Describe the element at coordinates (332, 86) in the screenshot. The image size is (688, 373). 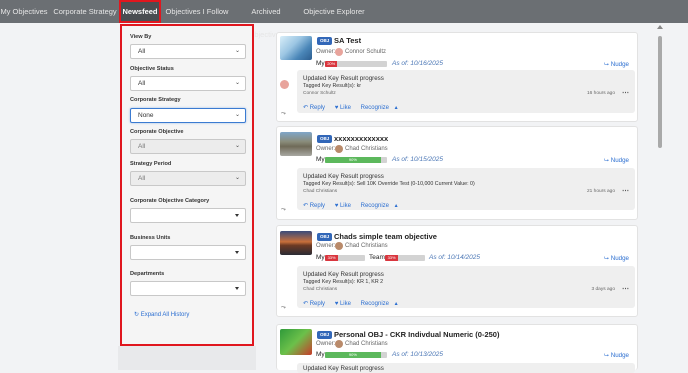
I see `feed-detail: Tagged Key Result(s): kr` at that location.